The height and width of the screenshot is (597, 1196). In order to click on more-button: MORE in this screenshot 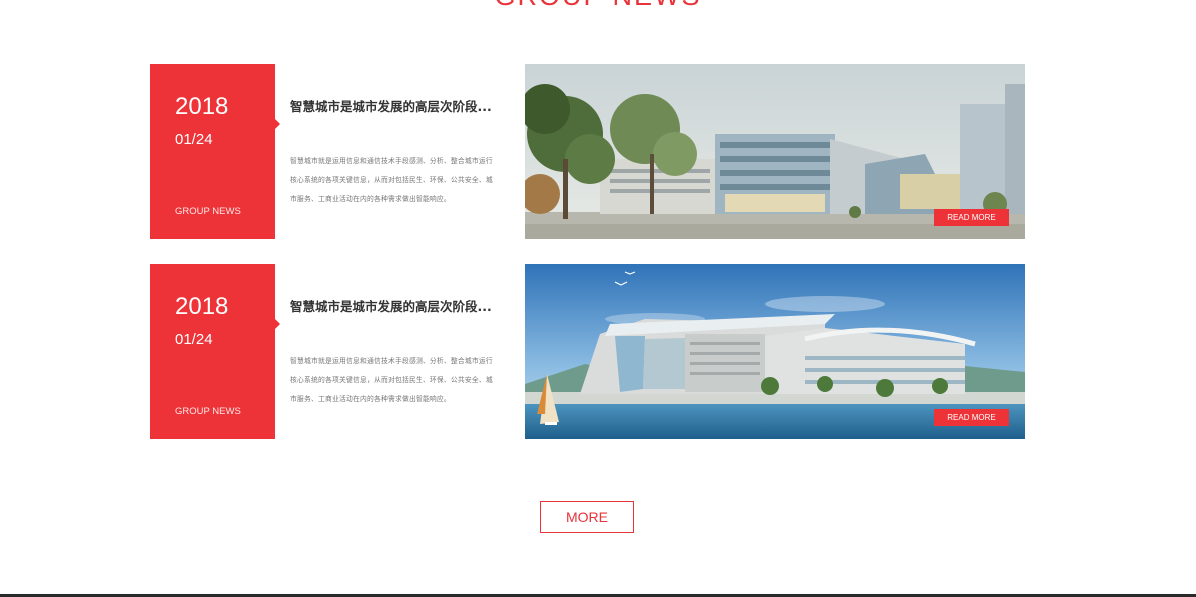, I will do `click(587, 517)`.